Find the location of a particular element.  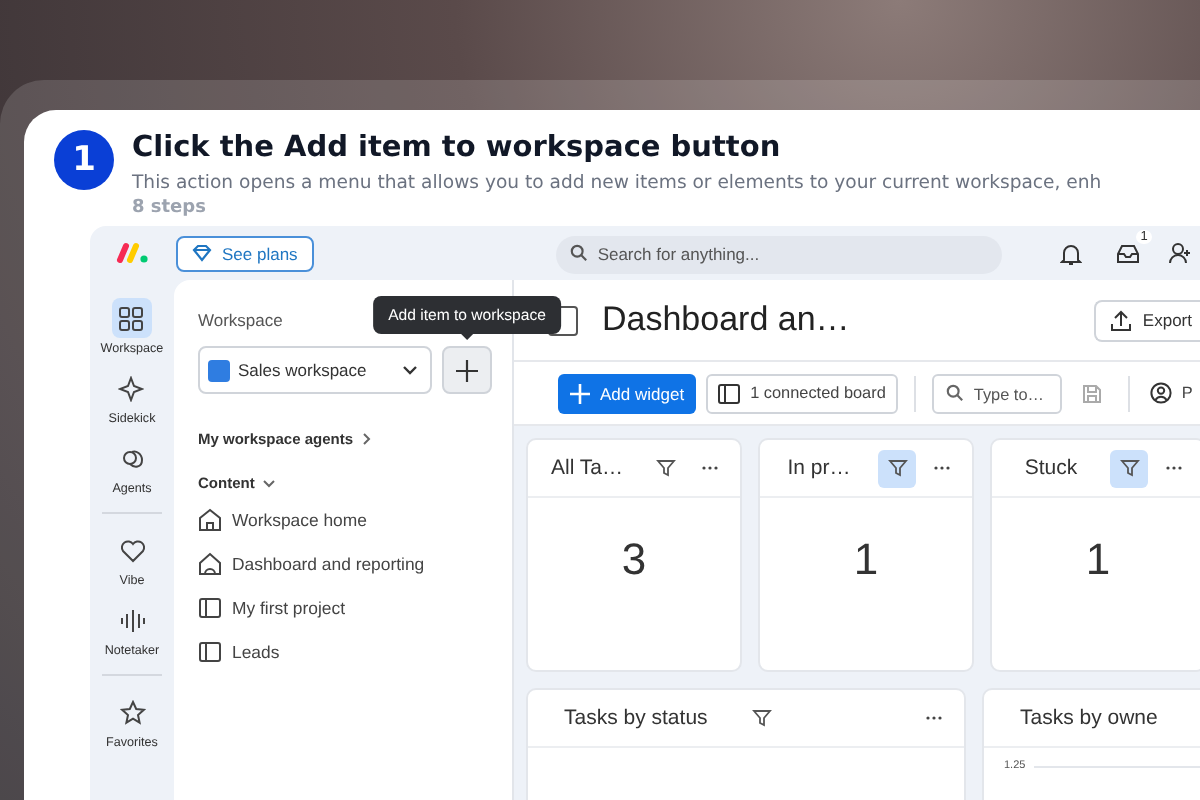

sidebar-item: Dashboard and reporting is located at coordinates (345, 564).